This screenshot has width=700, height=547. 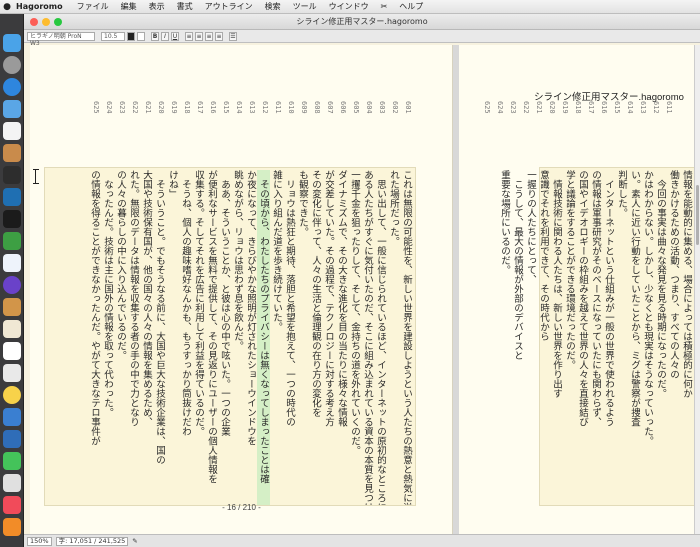 What do you see at coordinates (165, 36) in the screenshot?
I see `italic-button: I` at bounding box center [165, 36].